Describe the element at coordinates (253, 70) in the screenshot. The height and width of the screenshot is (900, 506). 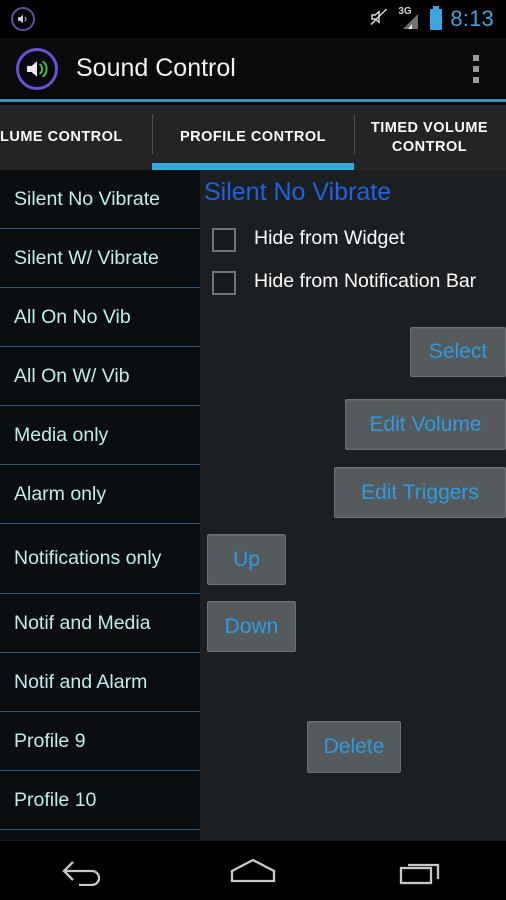
I see `action-bar: Sound Control` at that location.